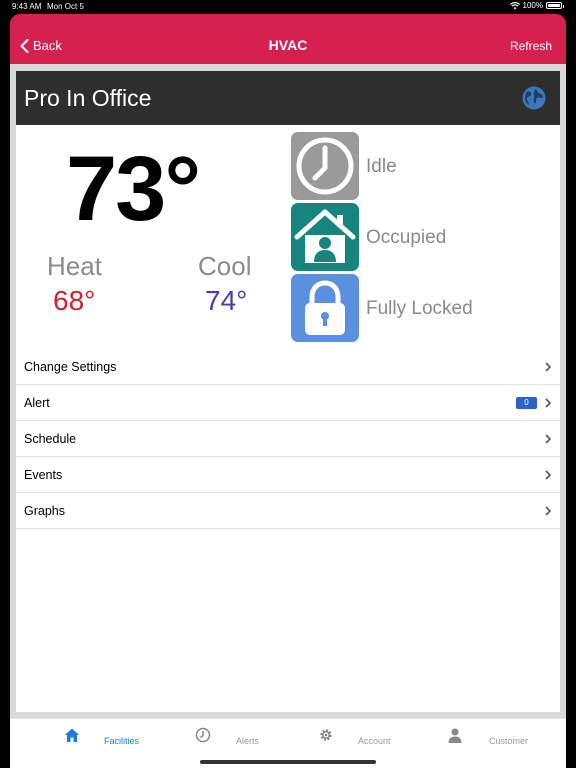 Image resolution: width=576 pixels, height=768 pixels. Describe the element at coordinates (326, 735) in the screenshot. I see `gear-icon` at that location.